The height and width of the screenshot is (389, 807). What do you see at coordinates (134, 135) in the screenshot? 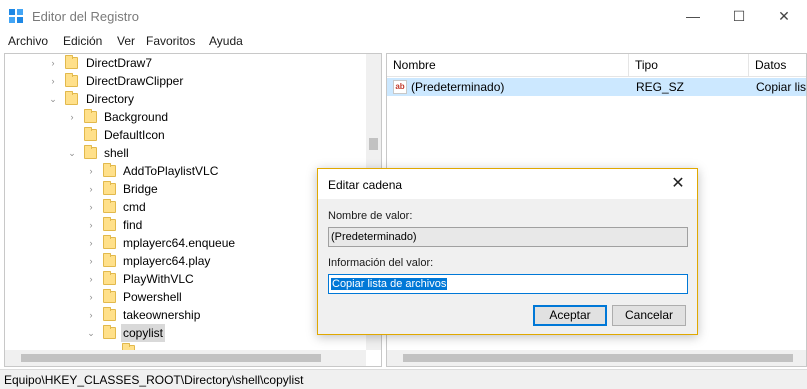
I see `tree-item-label: DefaultIcon` at bounding box center [134, 135].